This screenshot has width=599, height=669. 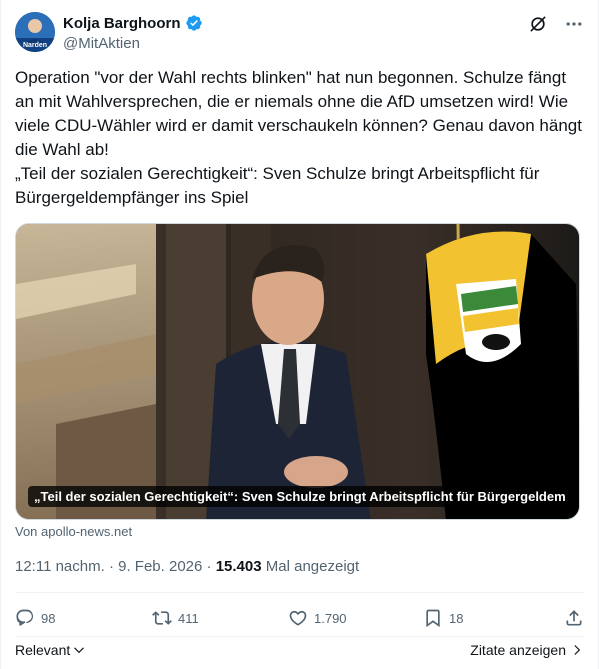 I want to click on avatar-badge-text: Narden, so click(x=35, y=45).